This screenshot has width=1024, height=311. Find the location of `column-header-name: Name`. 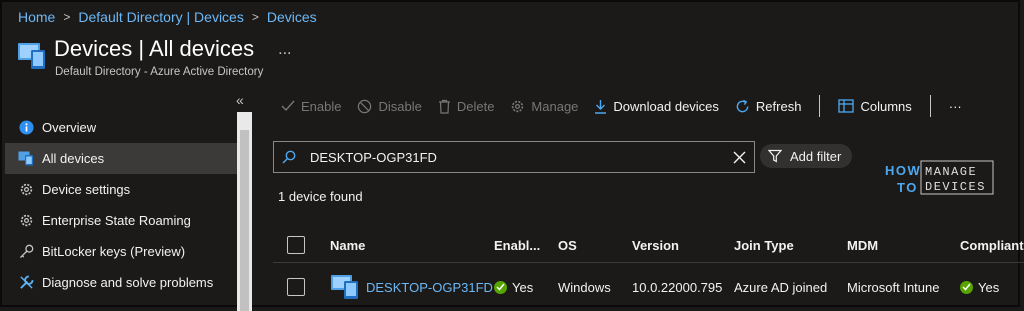

column-header-name: Name is located at coordinates (347, 245).